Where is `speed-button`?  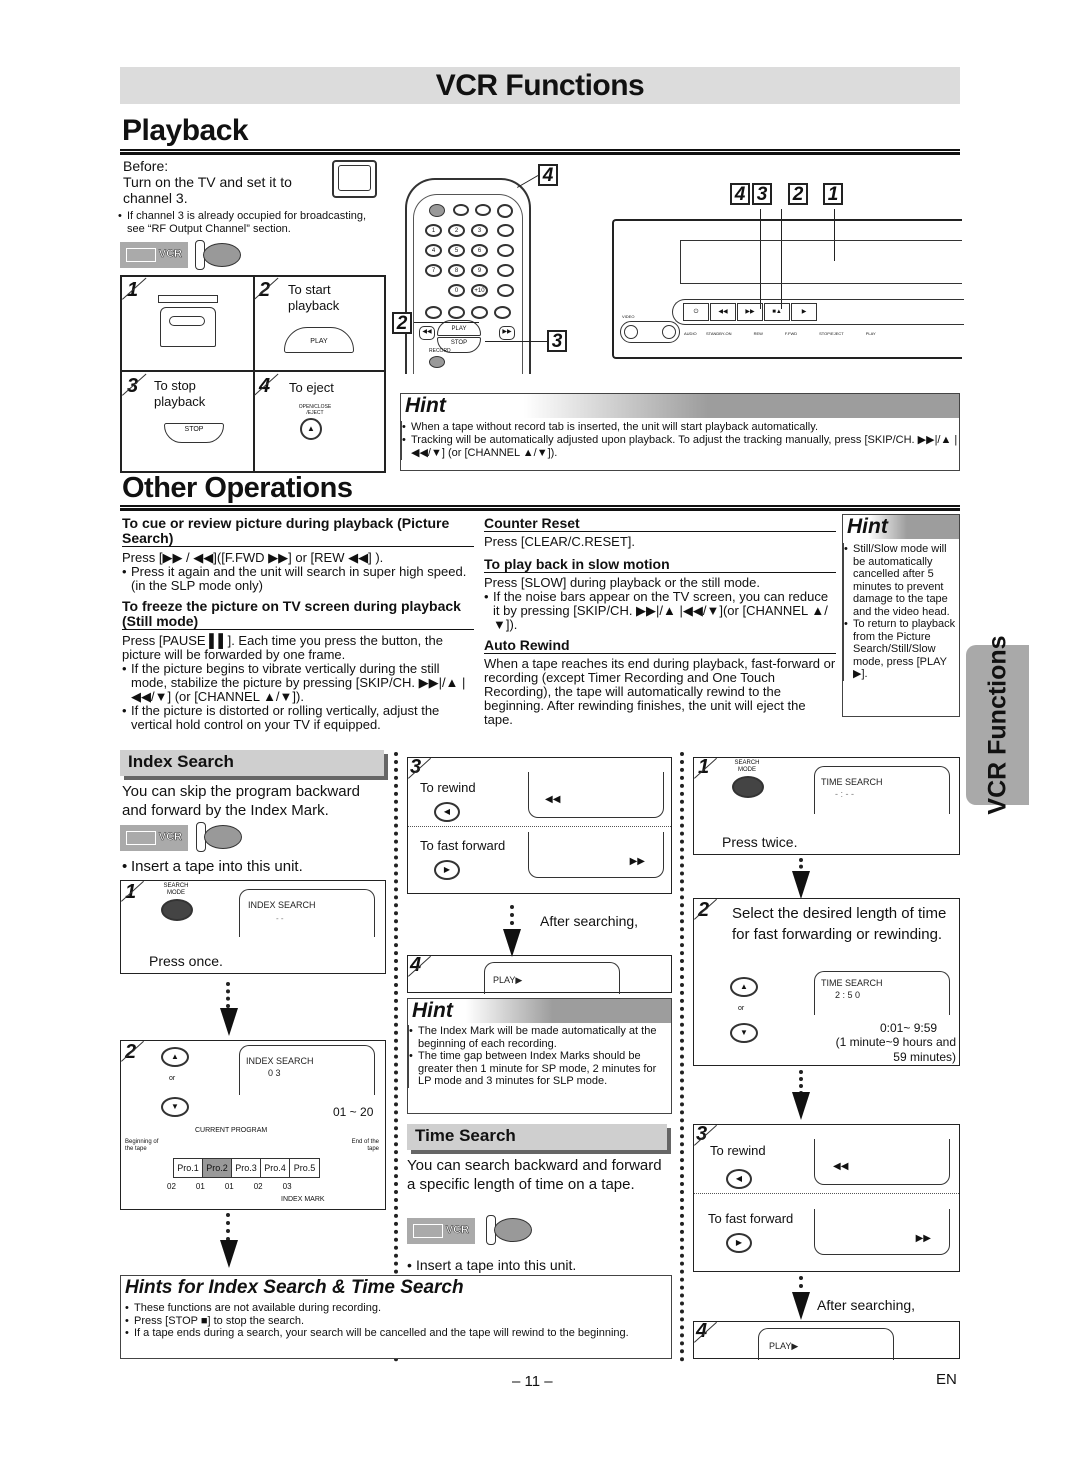
speed-button is located at coordinates (461, 210).